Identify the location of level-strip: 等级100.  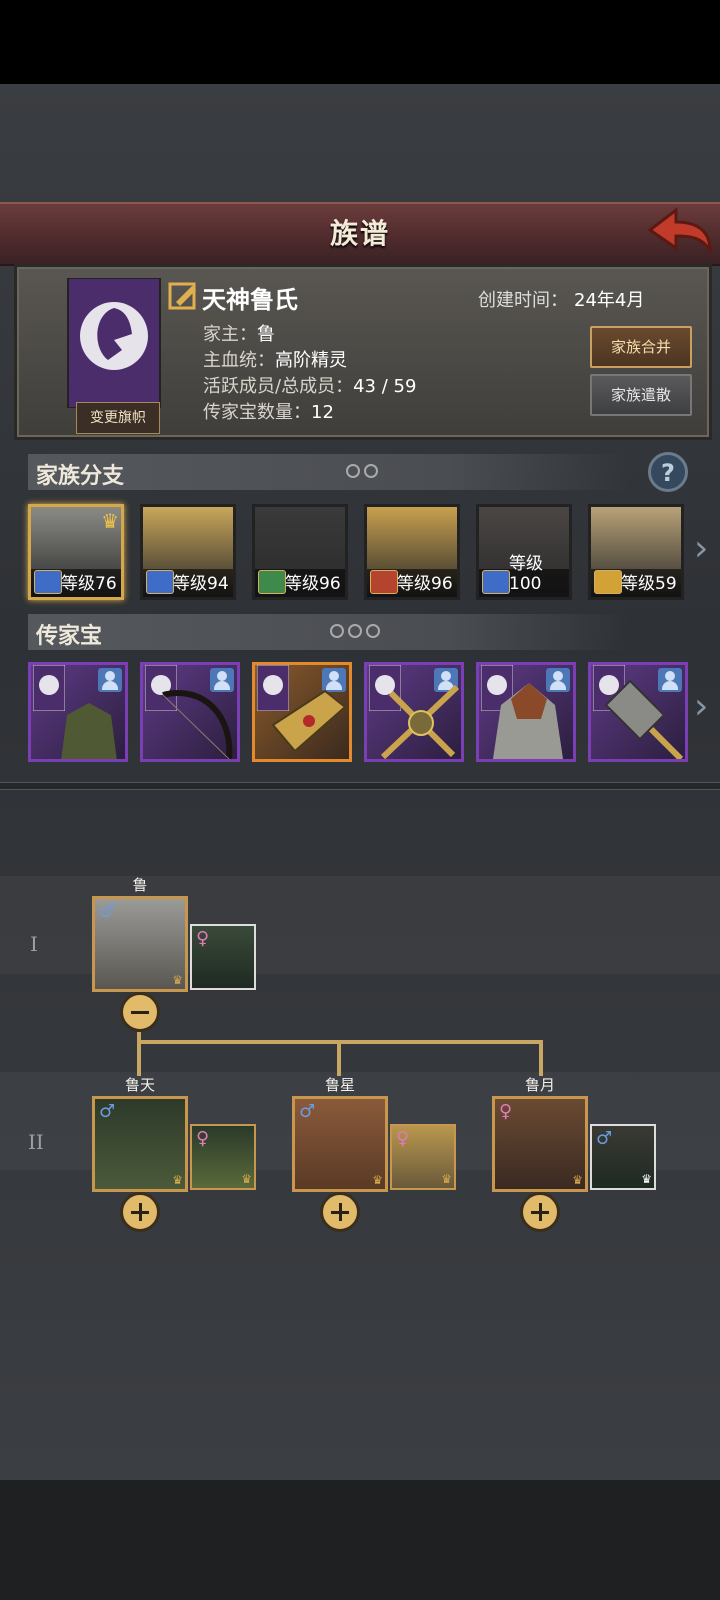
(524, 575).